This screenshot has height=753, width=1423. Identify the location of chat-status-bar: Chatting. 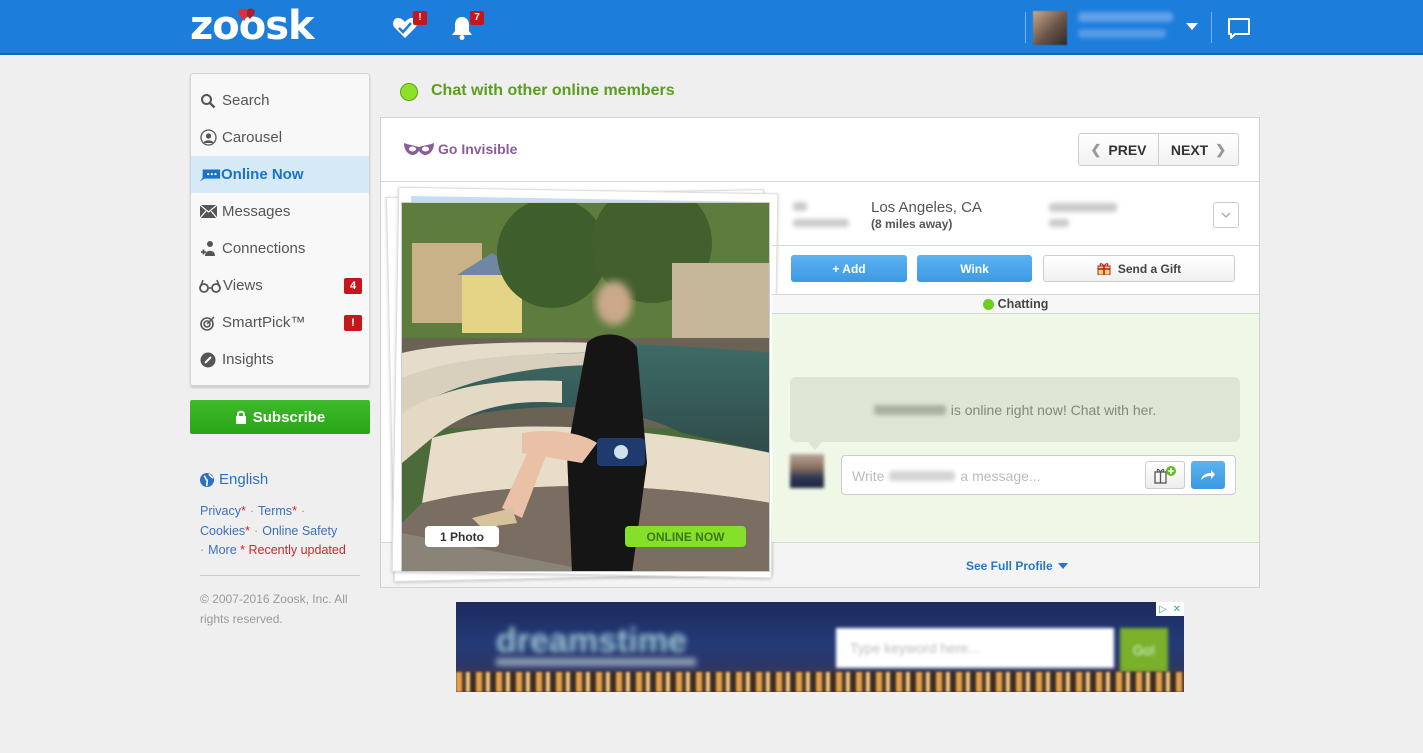
(1015, 304).